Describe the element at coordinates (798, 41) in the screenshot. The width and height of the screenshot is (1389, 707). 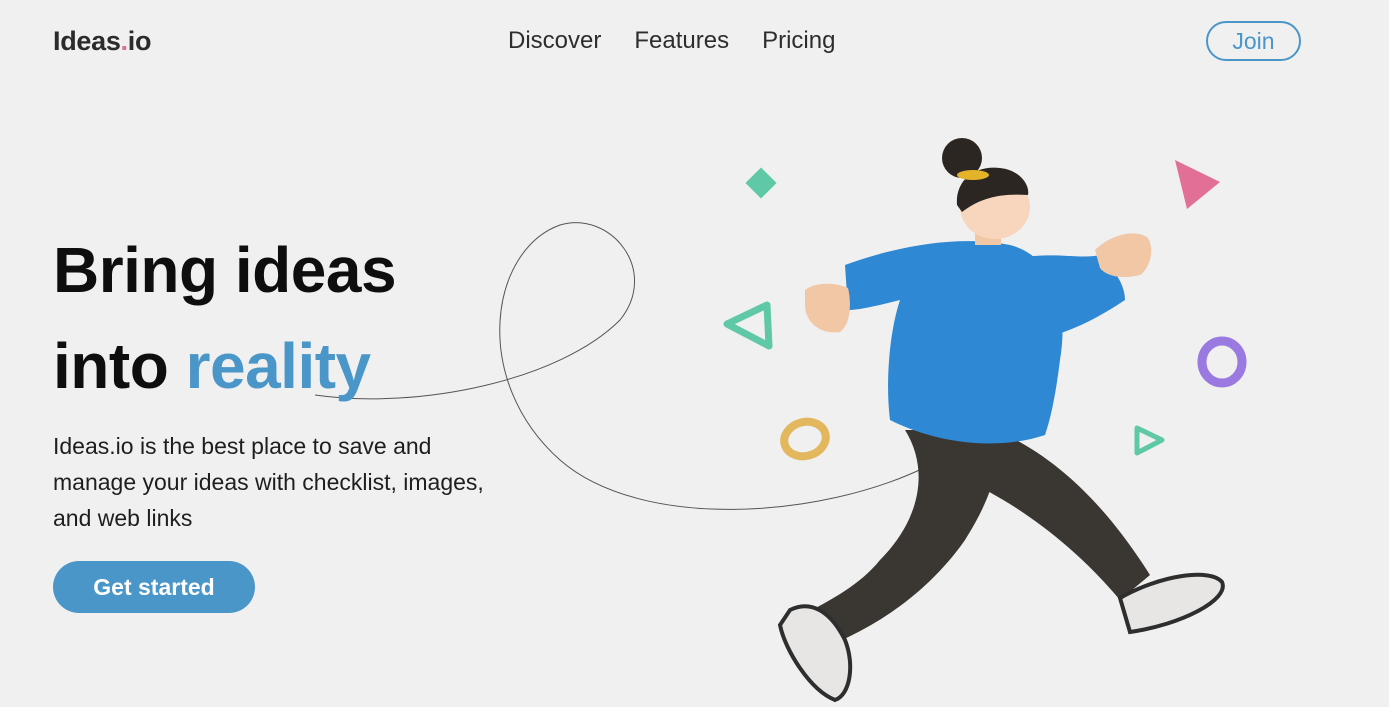
I see `nav-pricing-link: Pricing` at that location.